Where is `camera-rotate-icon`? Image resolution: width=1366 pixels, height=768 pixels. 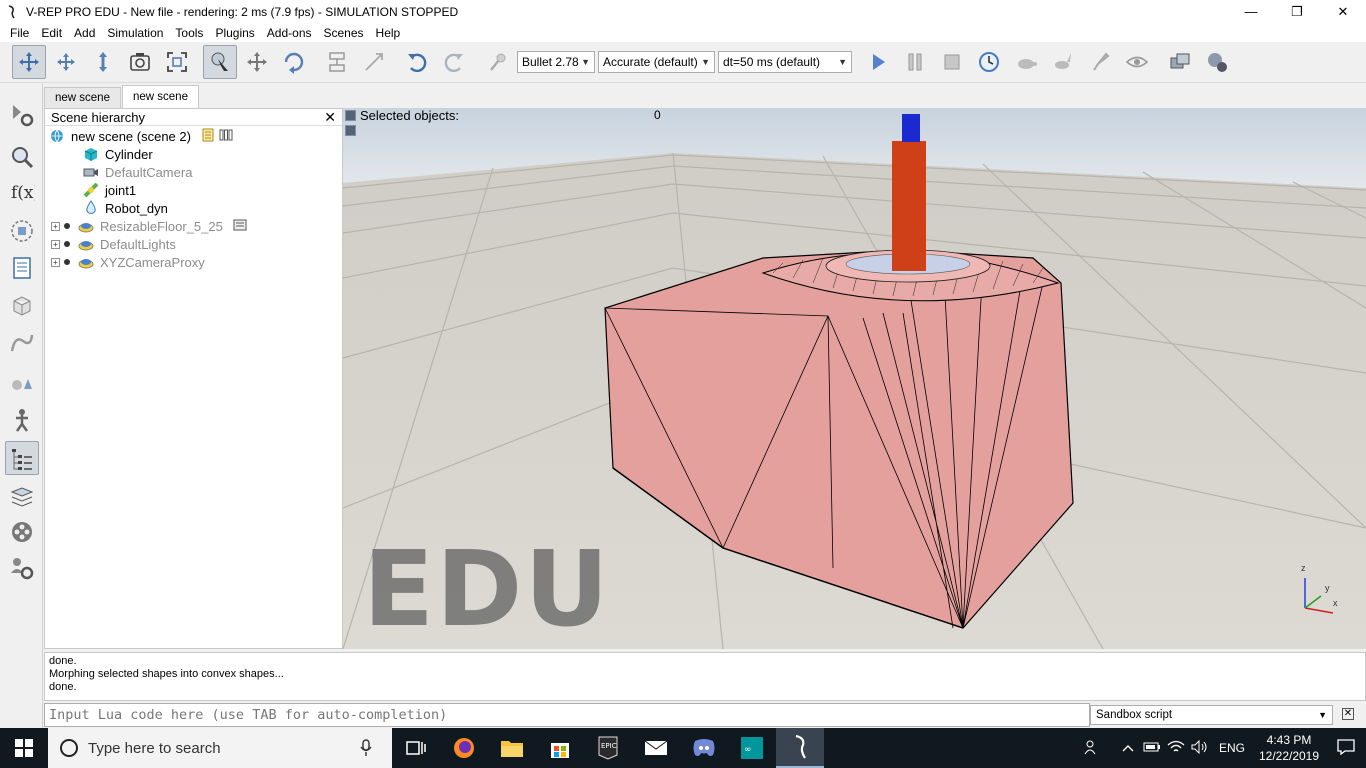
camera-rotate-icon is located at coordinates (66, 62).